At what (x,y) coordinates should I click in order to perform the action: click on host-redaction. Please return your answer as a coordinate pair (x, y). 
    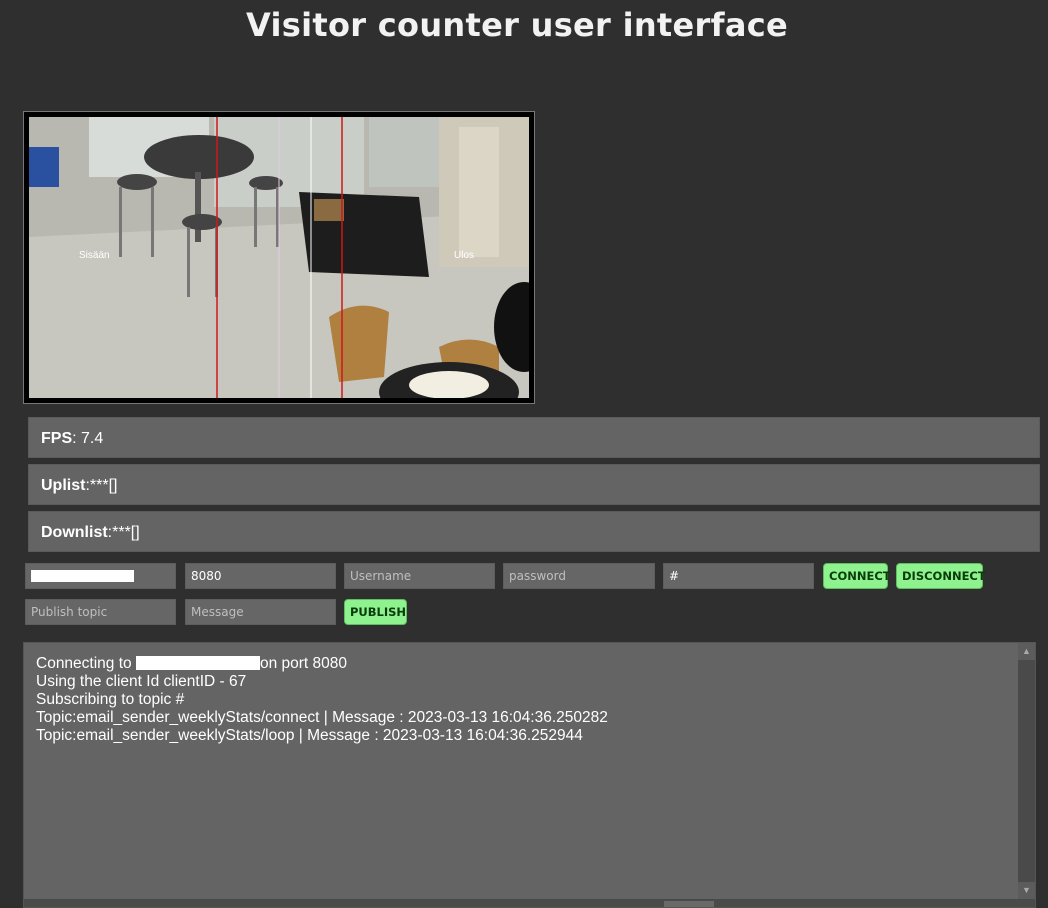
    Looking at the image, I should click on (82, 576).